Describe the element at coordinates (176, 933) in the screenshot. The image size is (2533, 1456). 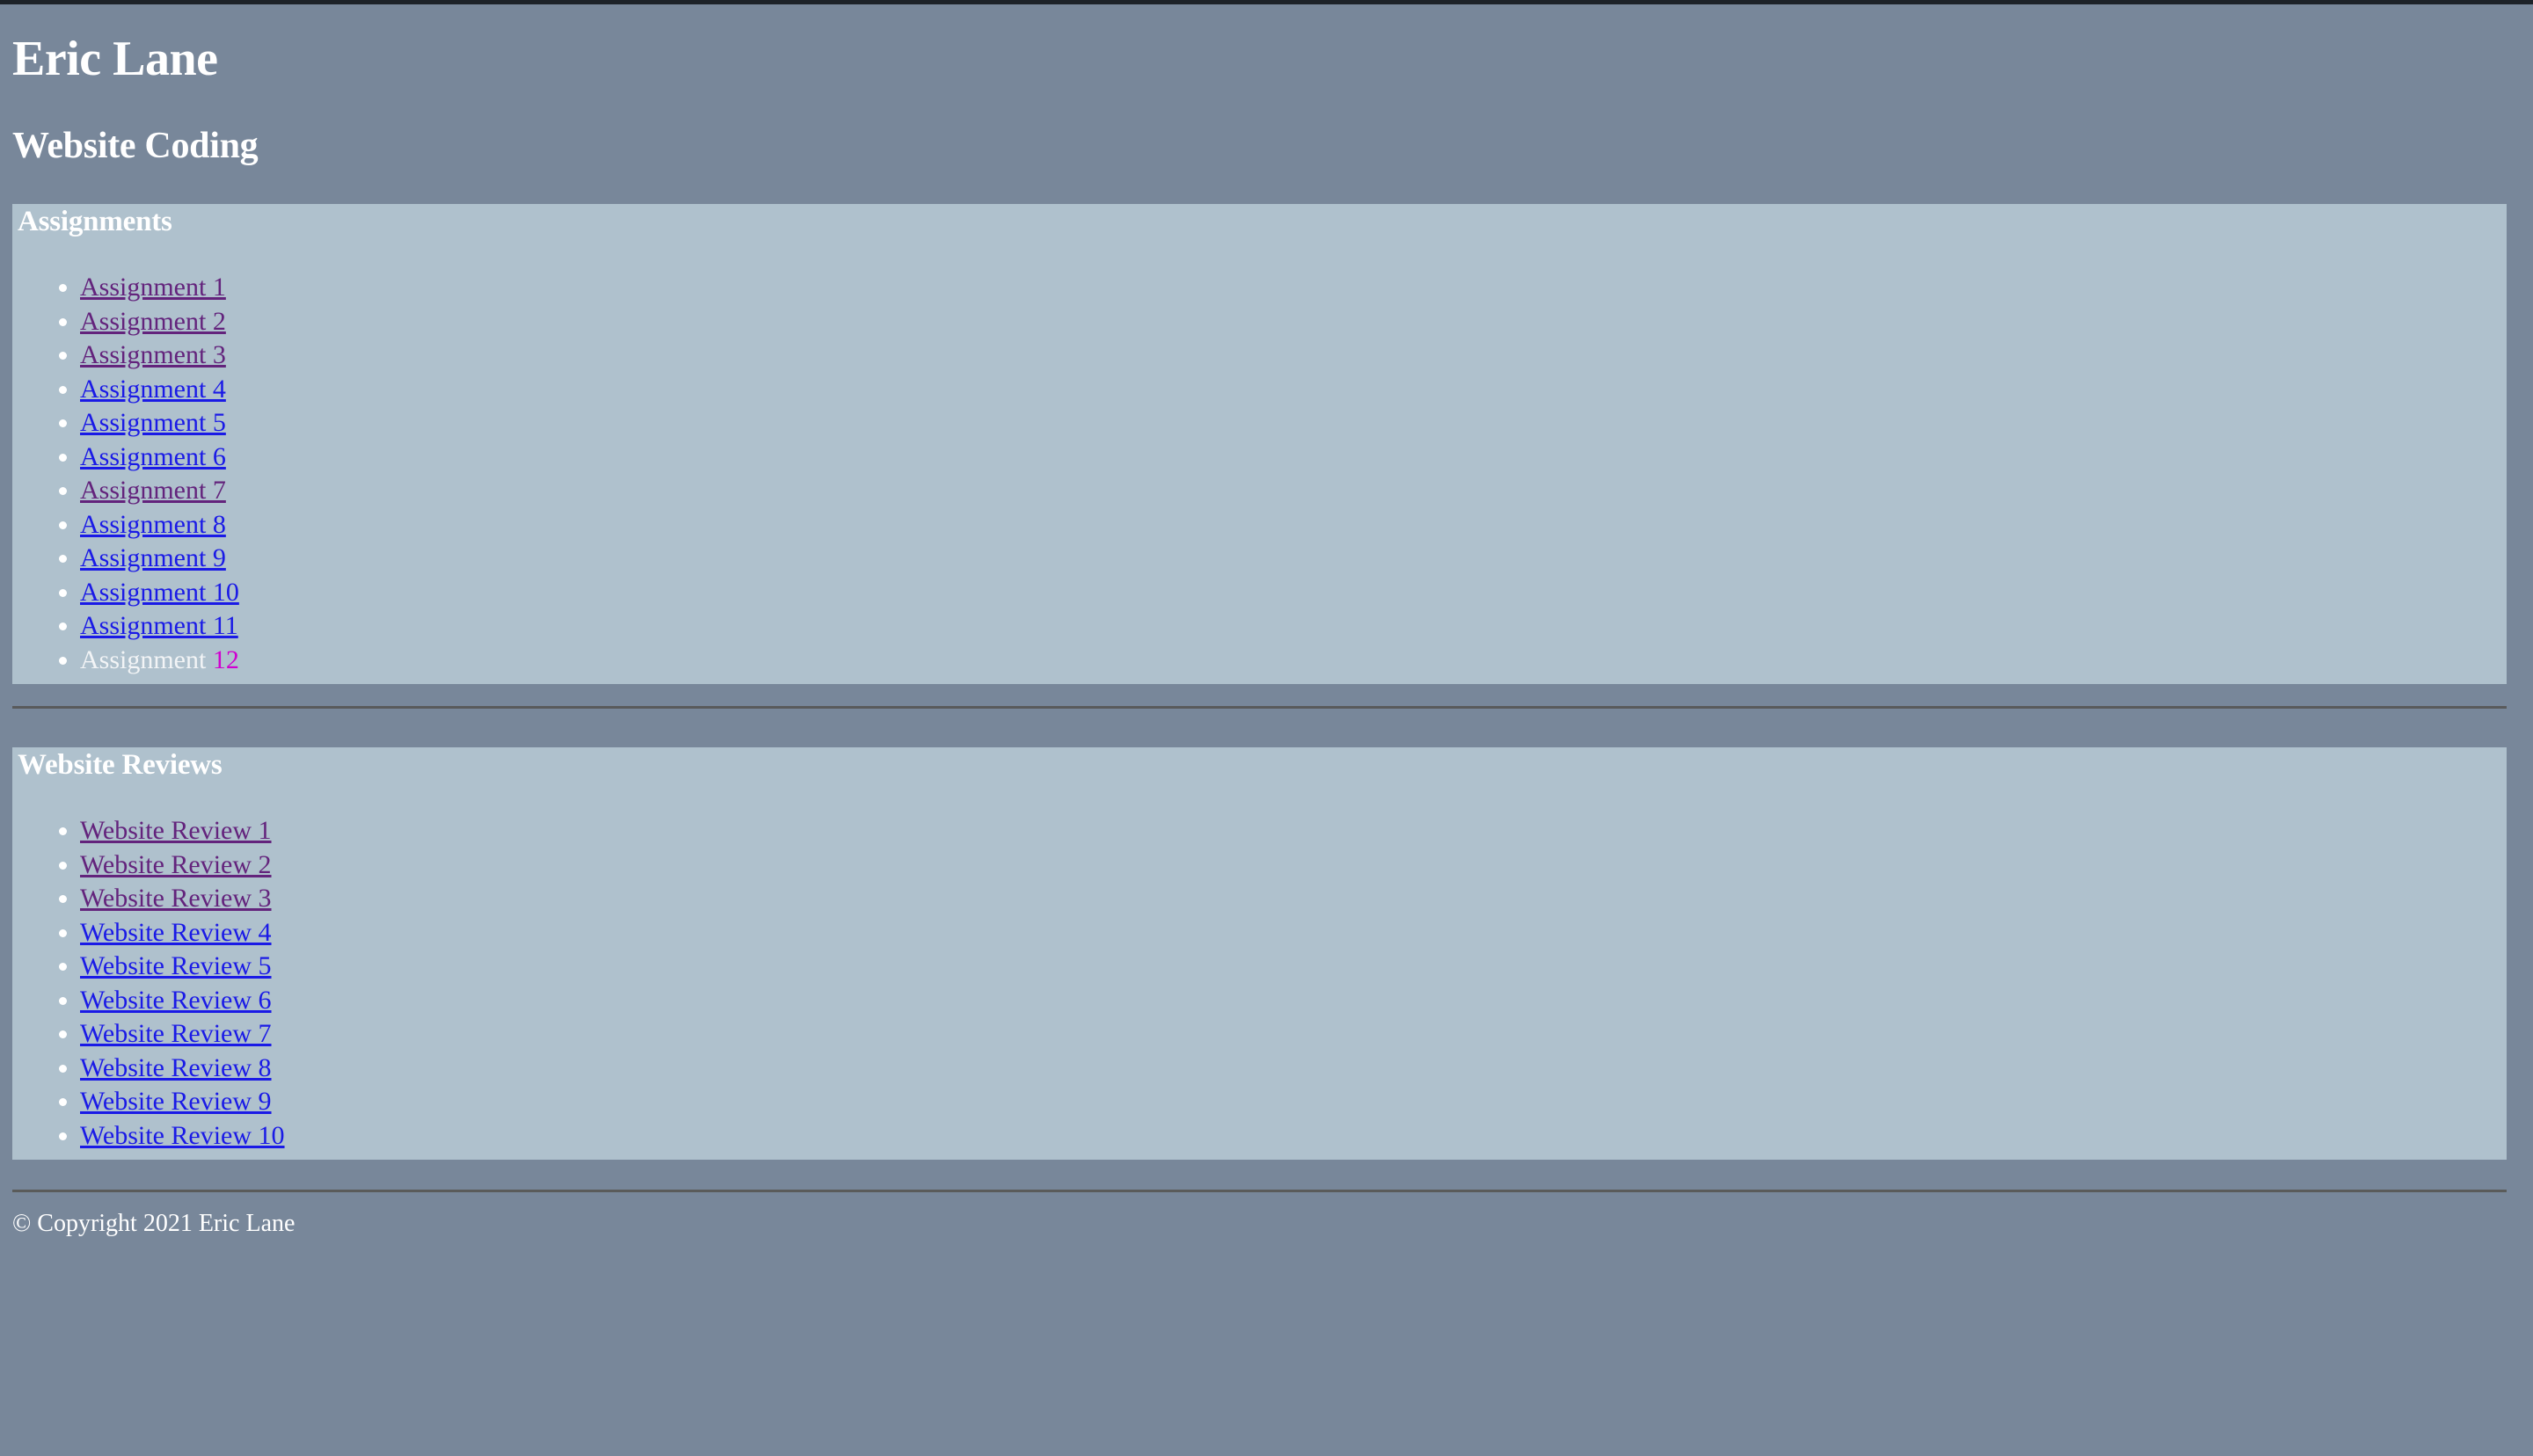
I see `website-review-link-4: Website Review 4` at that location.